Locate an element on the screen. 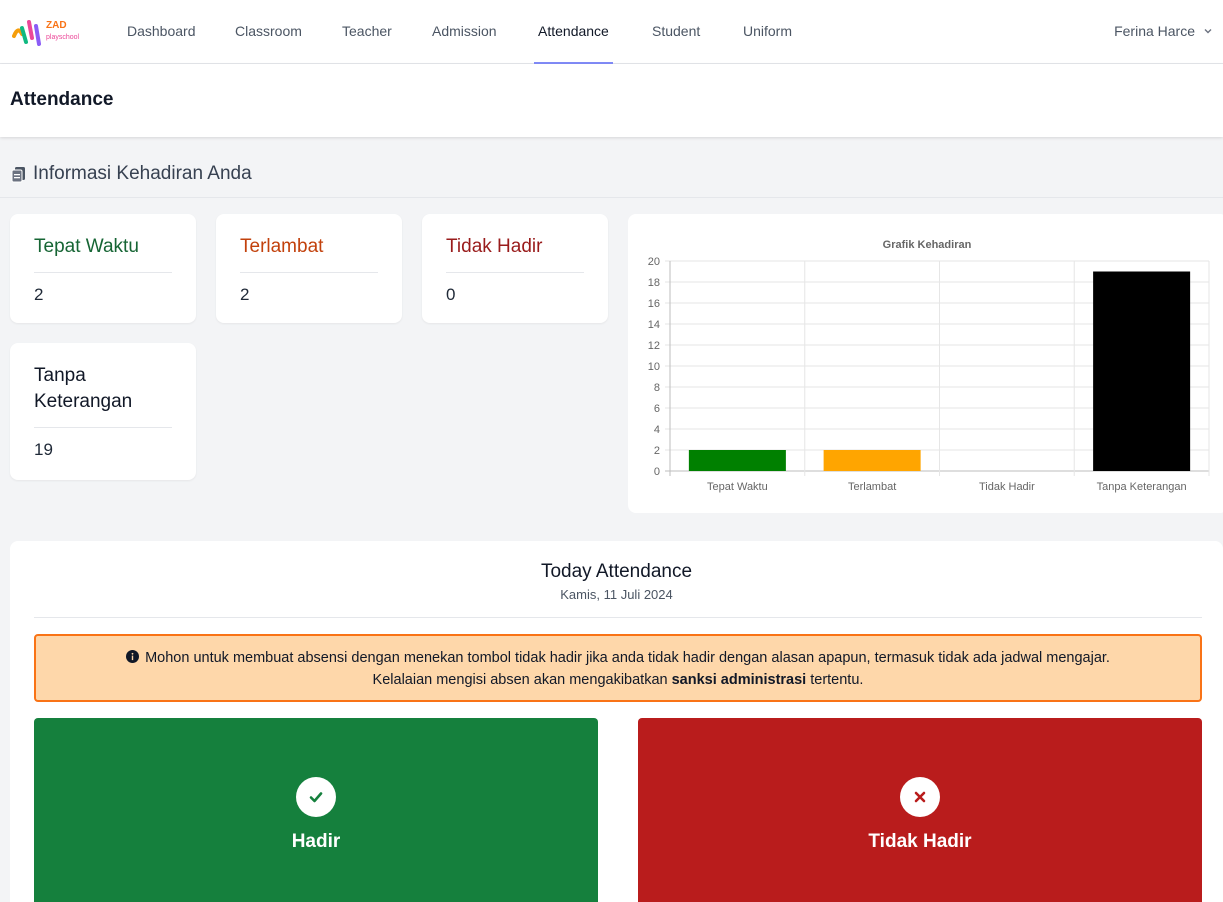 Image resolution: width=1223 pixels, height=902 pixels. y-tick-label: 8 is located at coordinates (657, 388).